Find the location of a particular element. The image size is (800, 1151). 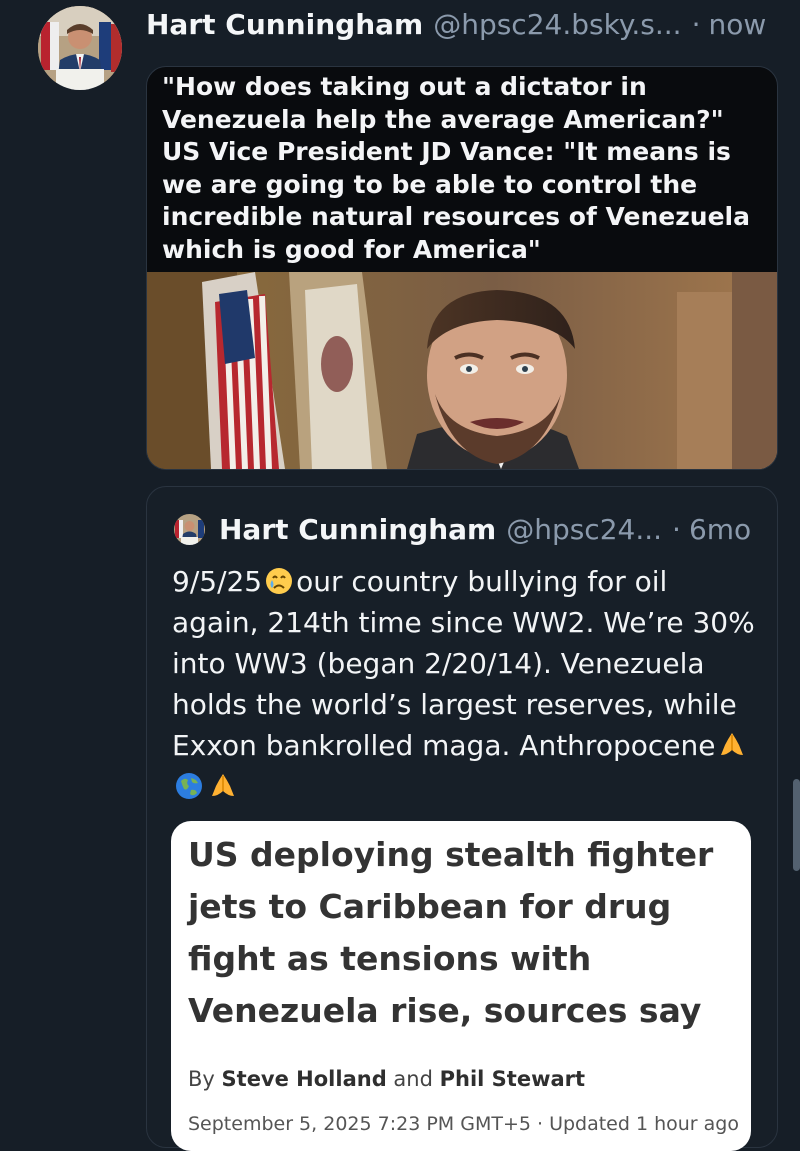

quoted-author-avatar is located at coordinates (189, 529).